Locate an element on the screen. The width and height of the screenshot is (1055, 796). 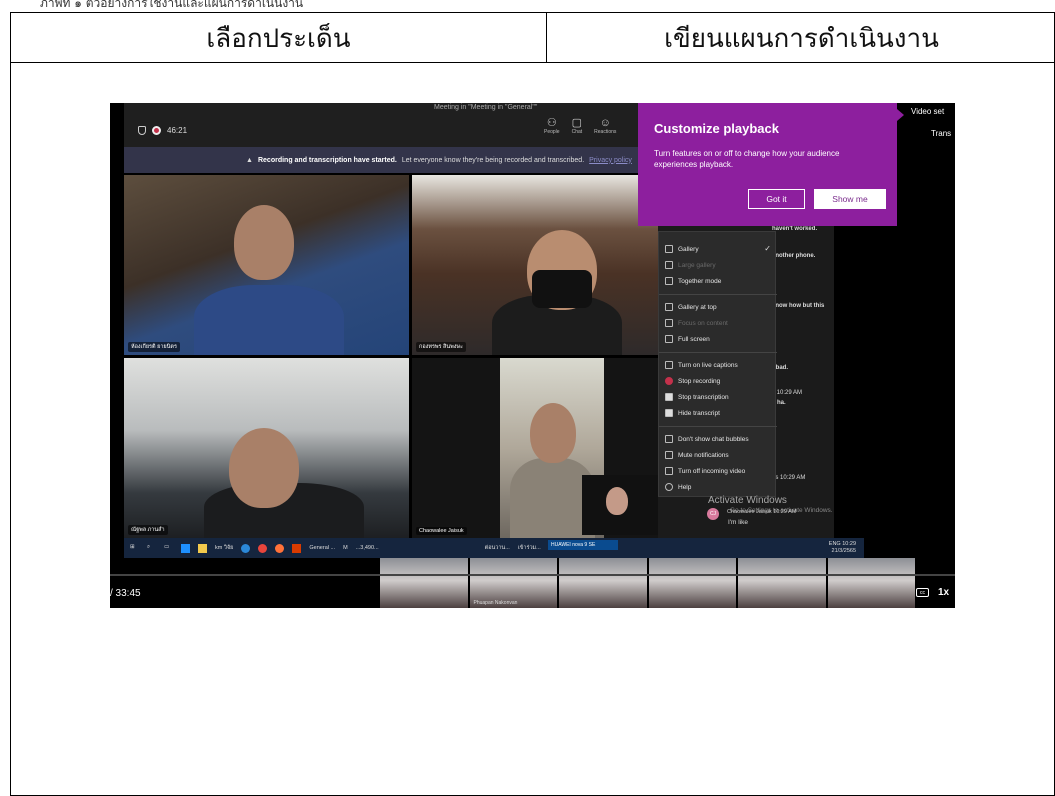
taskbar-item: km วิจัย is located at coordinates (224, 548).